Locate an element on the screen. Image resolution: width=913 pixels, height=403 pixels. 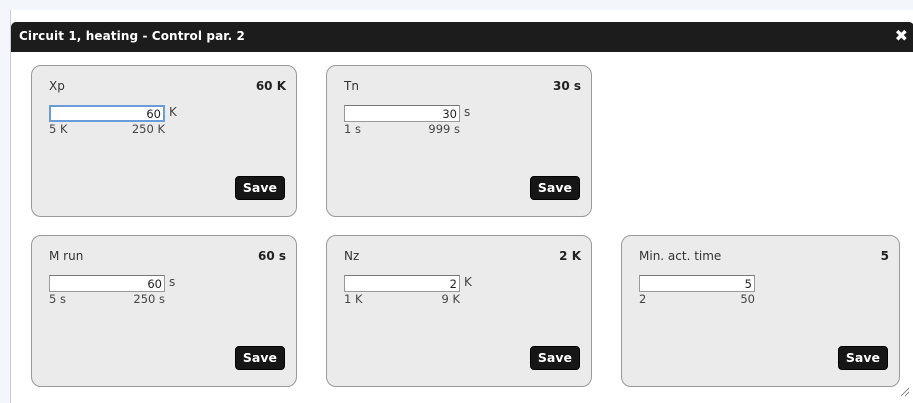
current-value: 30 s is located at coordinates (566, 86).